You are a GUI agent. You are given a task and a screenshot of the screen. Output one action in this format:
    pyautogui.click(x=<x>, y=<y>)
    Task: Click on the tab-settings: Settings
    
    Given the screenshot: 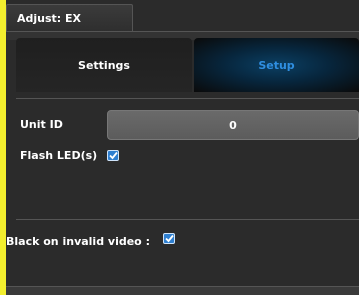 What is the action you would take?
    pyautogui.click(x=104, y=65)
    